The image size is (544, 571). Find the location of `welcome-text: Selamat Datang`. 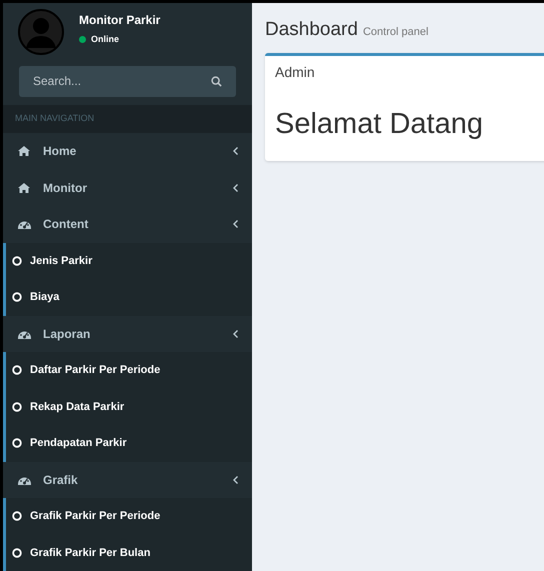

welcome-text: Selamat Datang is located at coordinates (379, 124).